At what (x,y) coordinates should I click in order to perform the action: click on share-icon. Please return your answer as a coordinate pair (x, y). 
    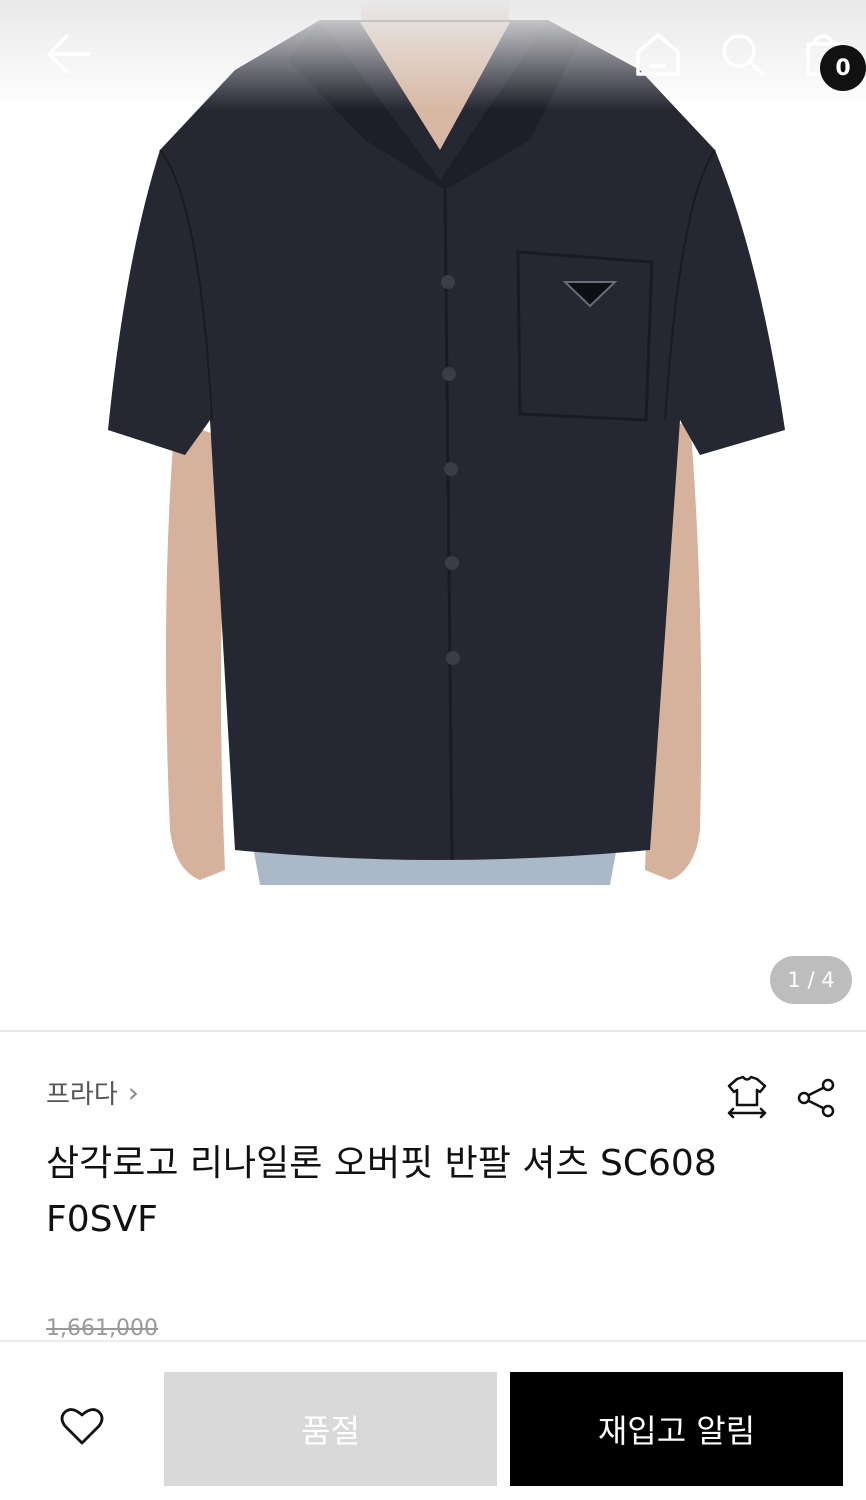
    Looking at the image, I should click on (816, 1098).